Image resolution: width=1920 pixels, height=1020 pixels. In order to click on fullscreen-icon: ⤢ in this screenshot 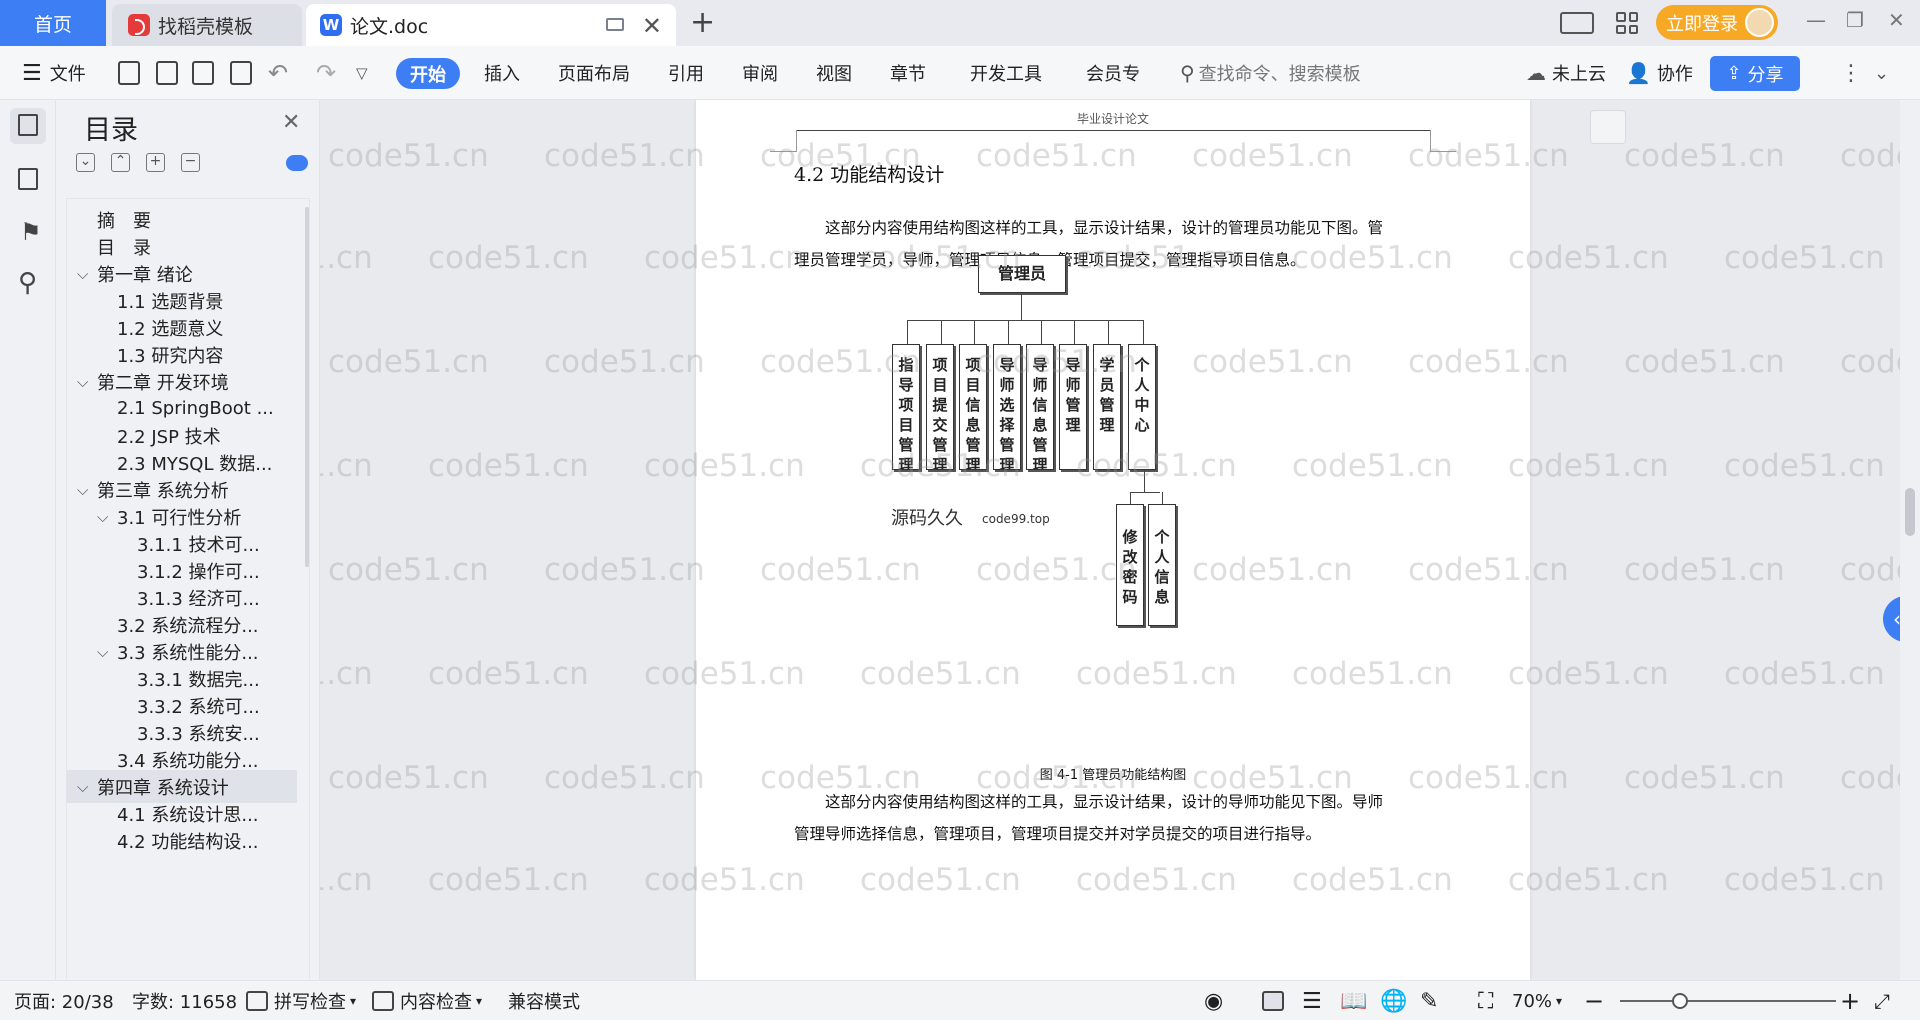, I will do `click(1882, 1000)`.